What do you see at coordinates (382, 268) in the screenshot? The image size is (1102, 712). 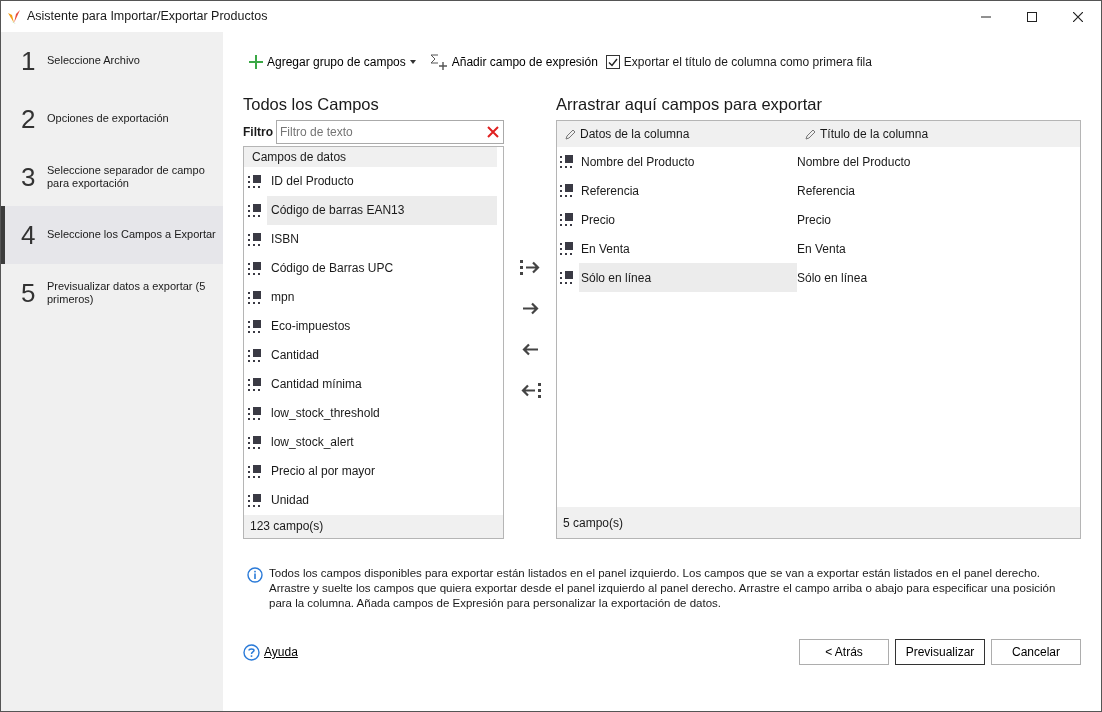 I see `field-item: Código de Barras UPC` at bounding box center [382, 268].